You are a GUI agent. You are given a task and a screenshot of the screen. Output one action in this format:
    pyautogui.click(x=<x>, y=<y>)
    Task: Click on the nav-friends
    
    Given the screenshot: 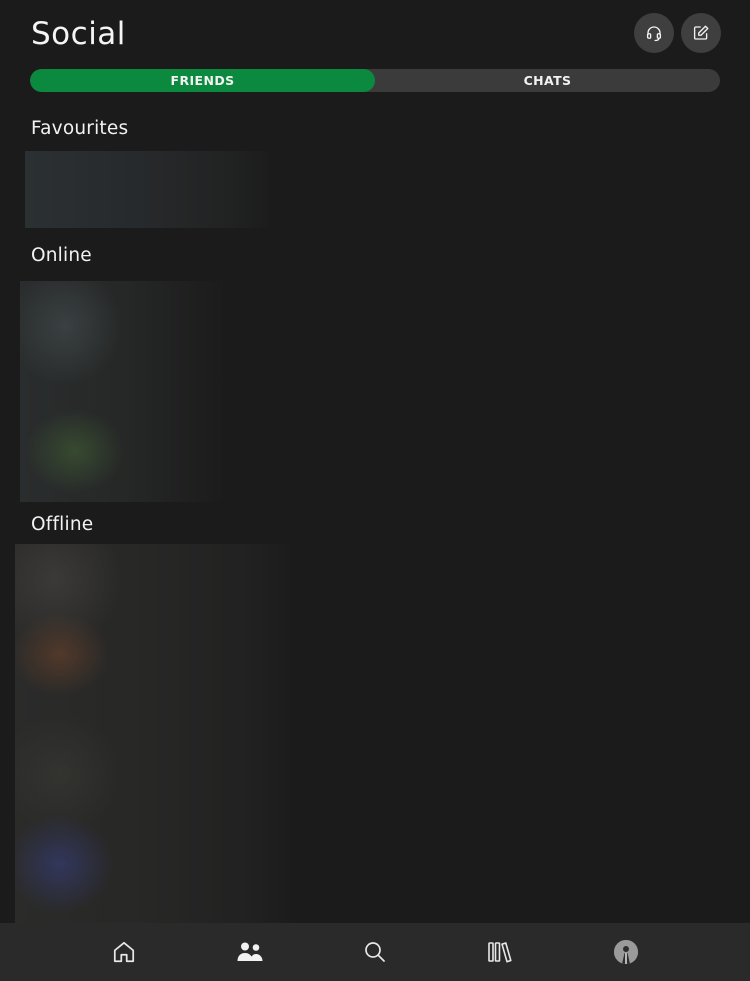 What is the action you would take?
    pyautogui.click(x=250, y=952)
    